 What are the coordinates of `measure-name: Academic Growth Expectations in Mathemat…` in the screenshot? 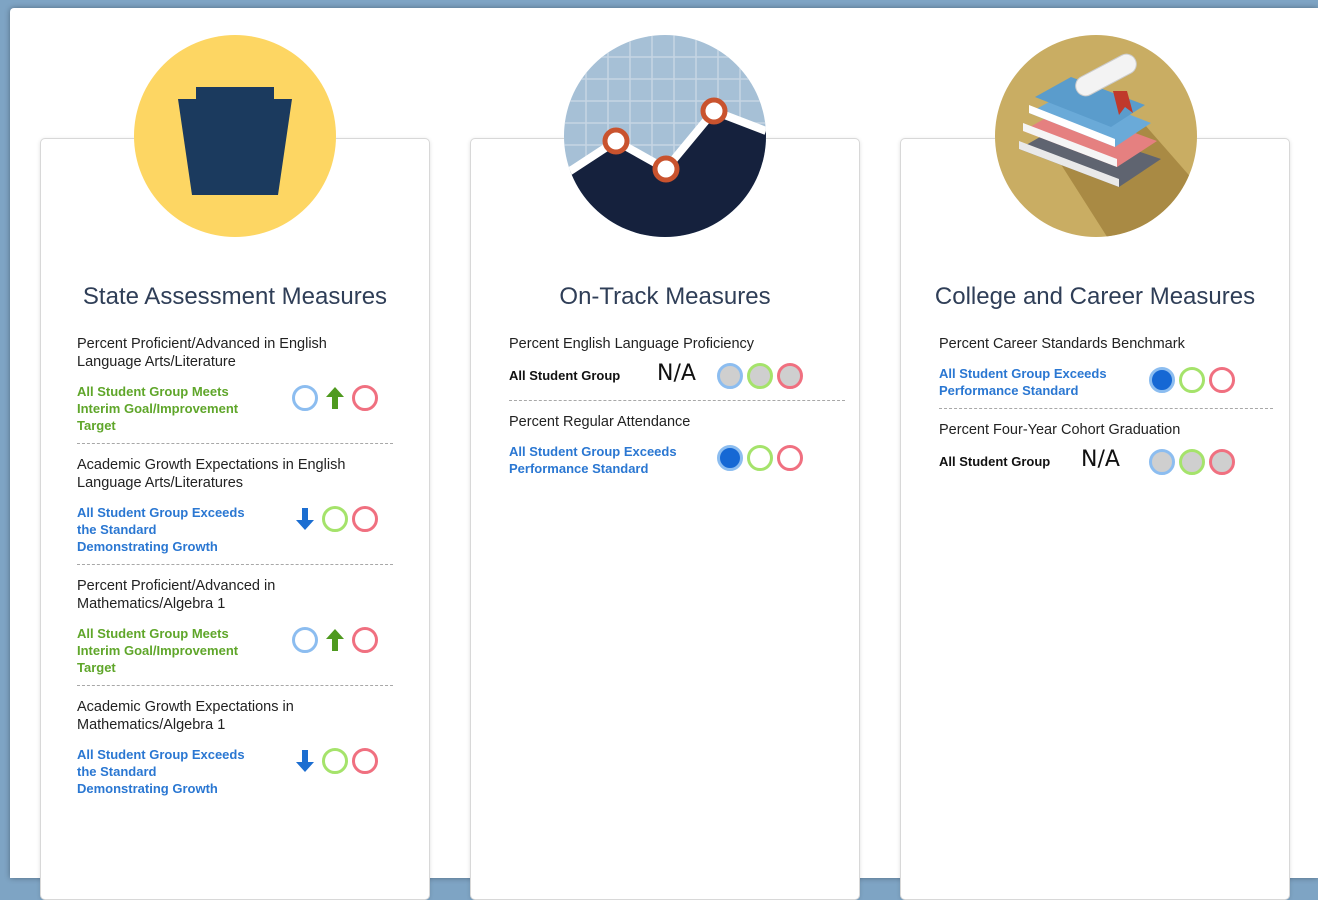 It's located at (185, 716).